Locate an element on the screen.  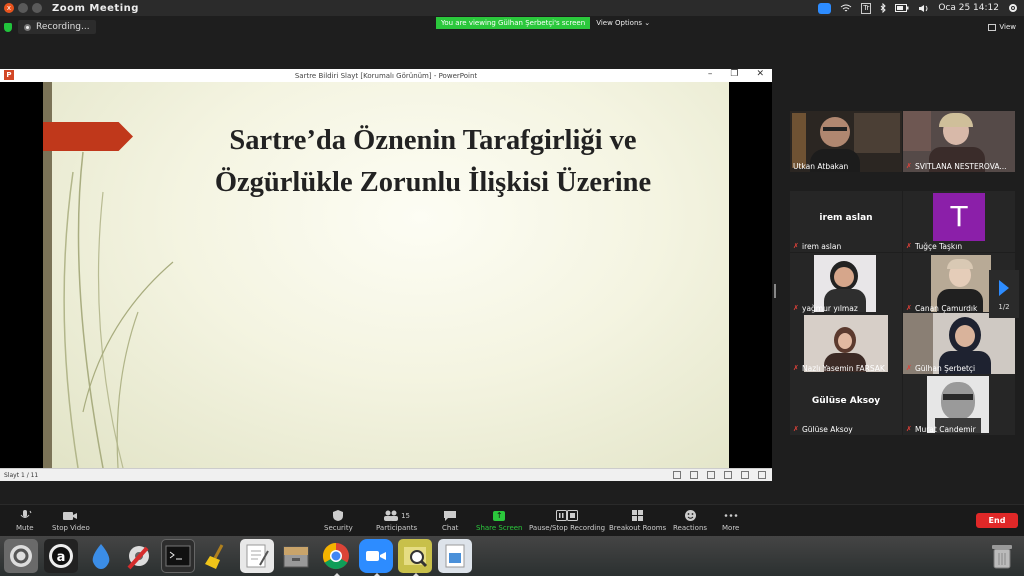
grid-view-icon is located at coordinates (992, 27).